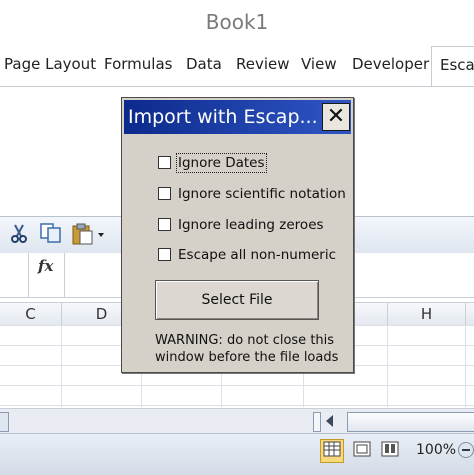  What do you see at coordinates (19, 236) in the screenshot?
I see `cut-icon` at bounding box center [19, 236].